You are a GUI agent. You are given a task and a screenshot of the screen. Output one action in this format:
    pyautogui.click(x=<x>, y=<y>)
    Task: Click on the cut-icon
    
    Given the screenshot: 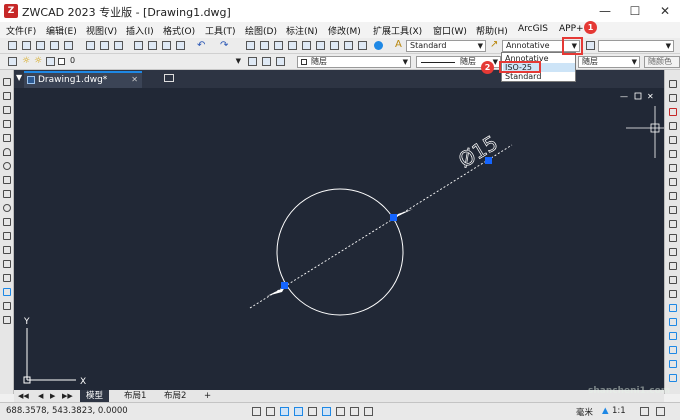 What is the action you would take?
    pyautogui.click(x=138, y=45)
    